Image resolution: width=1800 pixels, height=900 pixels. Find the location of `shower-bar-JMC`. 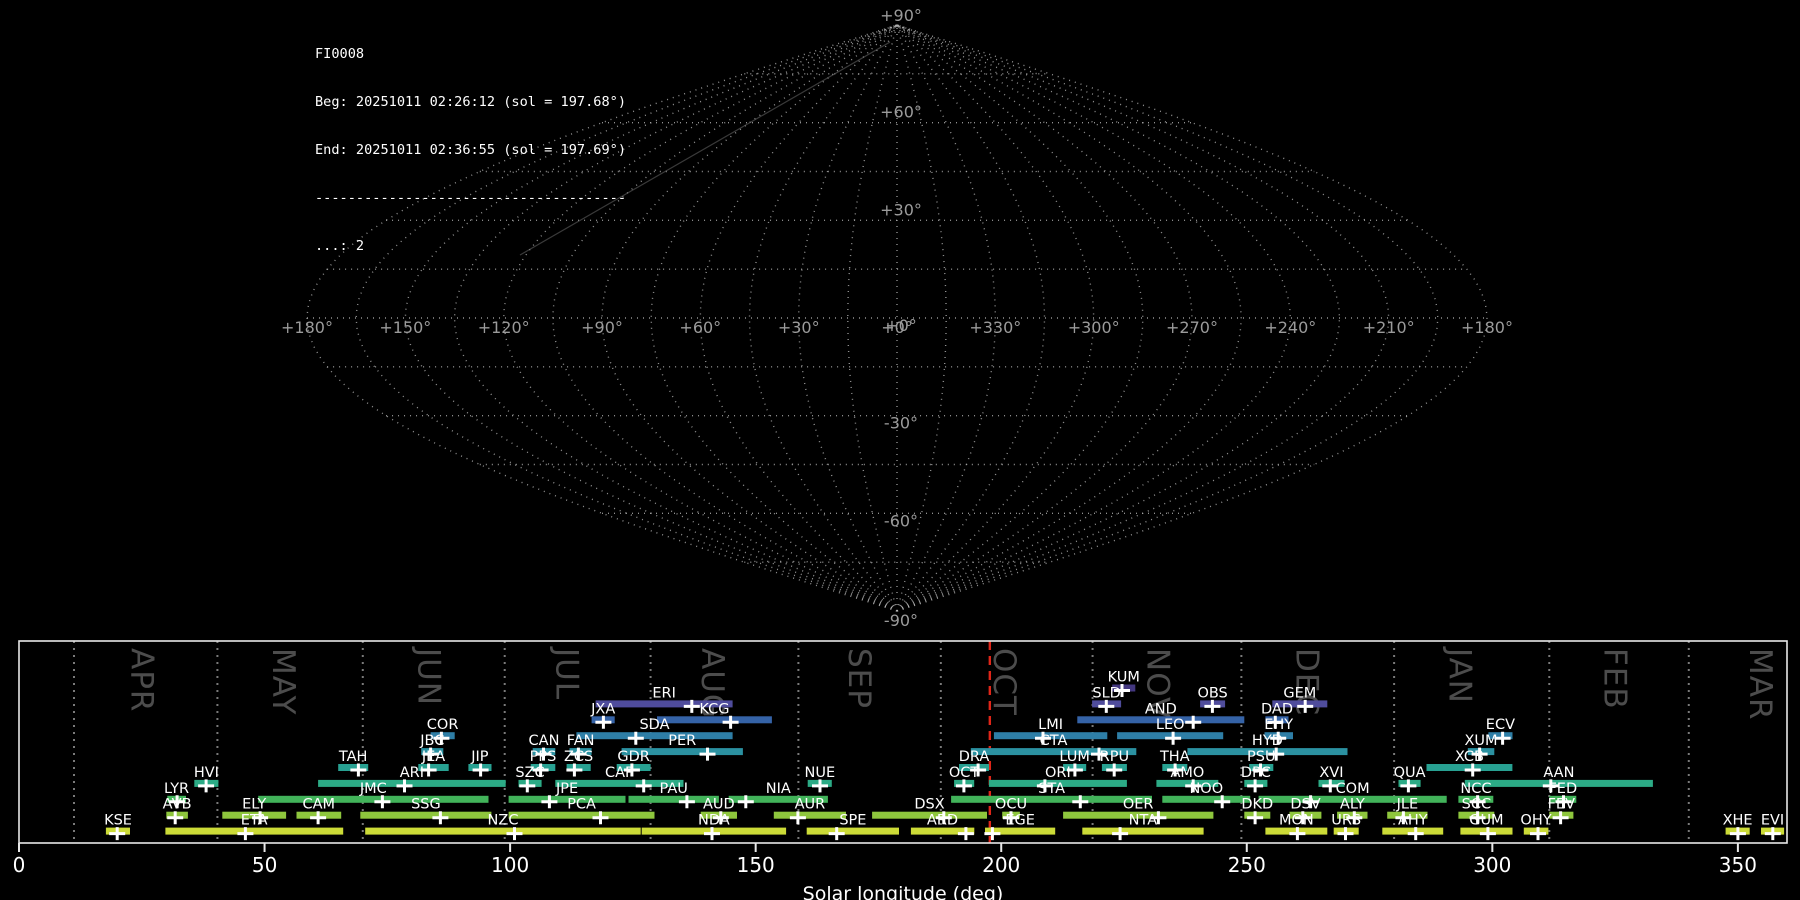

shower-bar-JMC is located at coordinates (373, 799).